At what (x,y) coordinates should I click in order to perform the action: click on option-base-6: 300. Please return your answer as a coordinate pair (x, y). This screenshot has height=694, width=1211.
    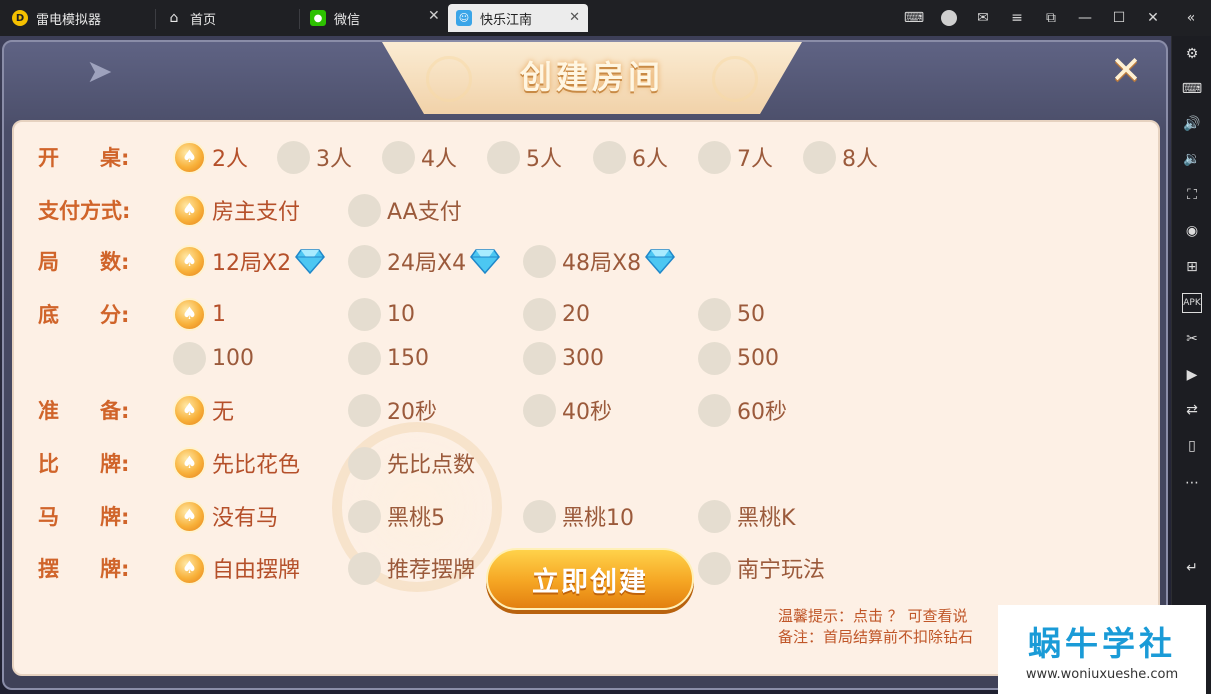
    Looking at the image, I should click on (563, 358).